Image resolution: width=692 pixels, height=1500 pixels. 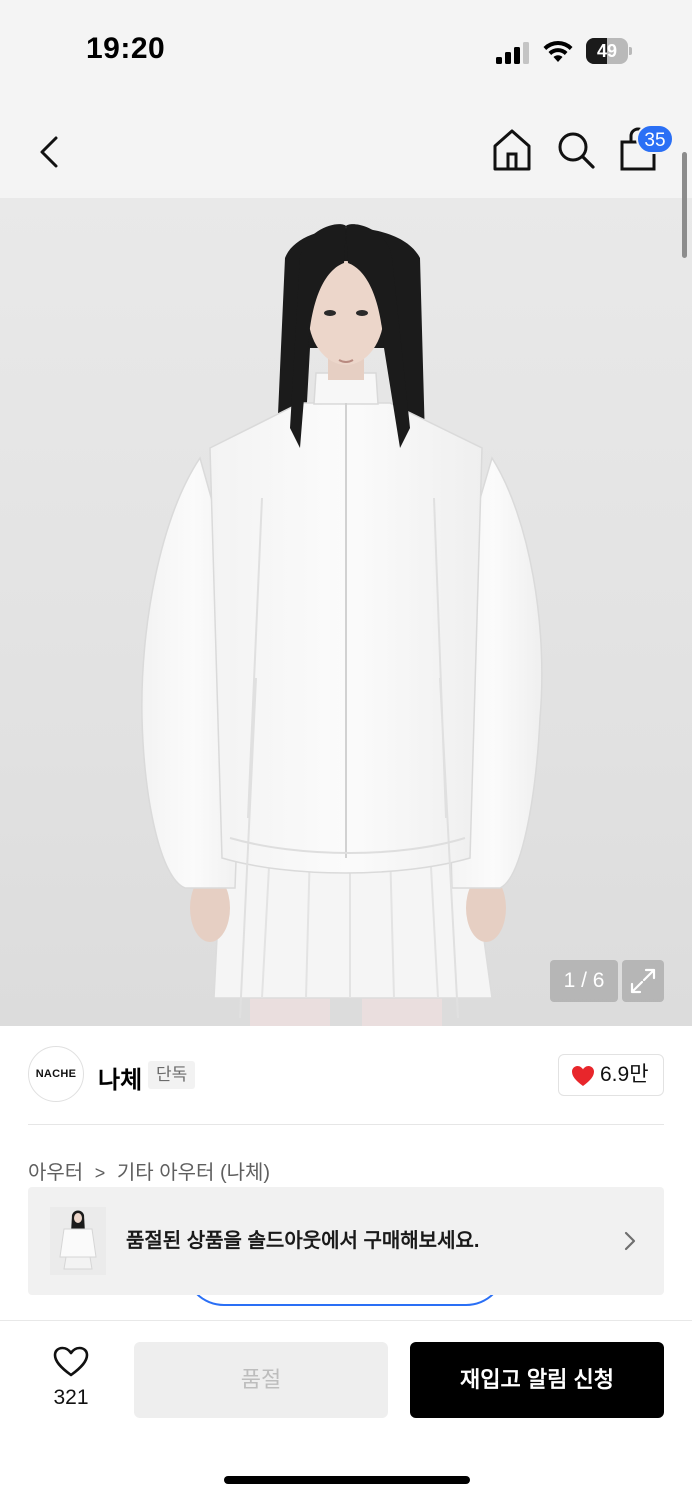 I want to click on section-divider, so click(x=346, y=1124).